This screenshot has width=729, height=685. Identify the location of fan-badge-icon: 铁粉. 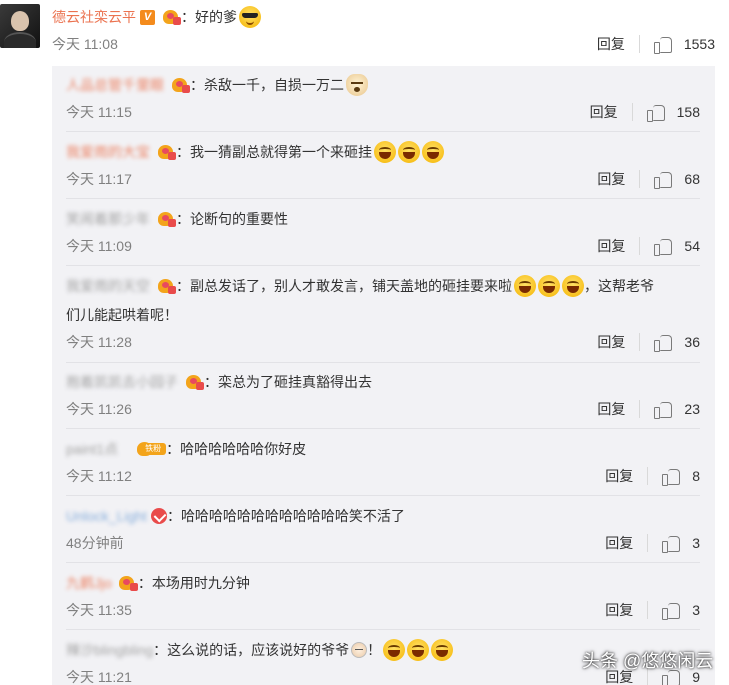
(144, 449).